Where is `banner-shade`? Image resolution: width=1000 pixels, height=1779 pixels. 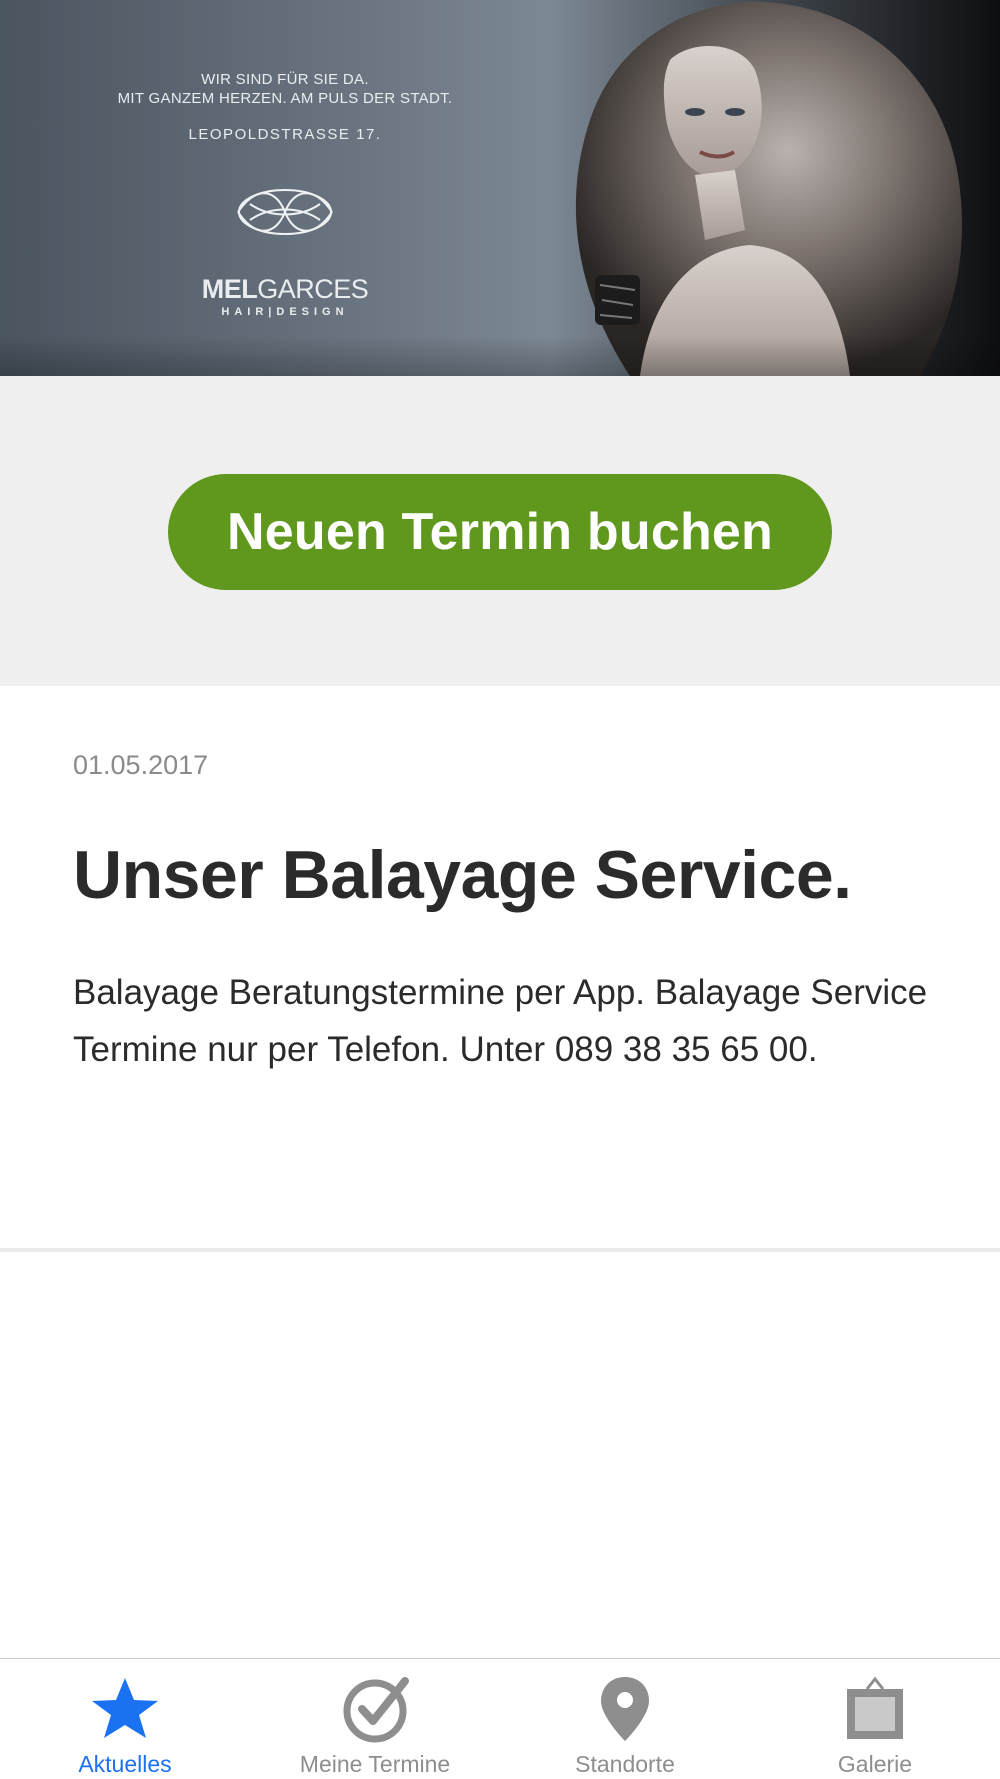 banner-shade is located at coordinates (500, 356).